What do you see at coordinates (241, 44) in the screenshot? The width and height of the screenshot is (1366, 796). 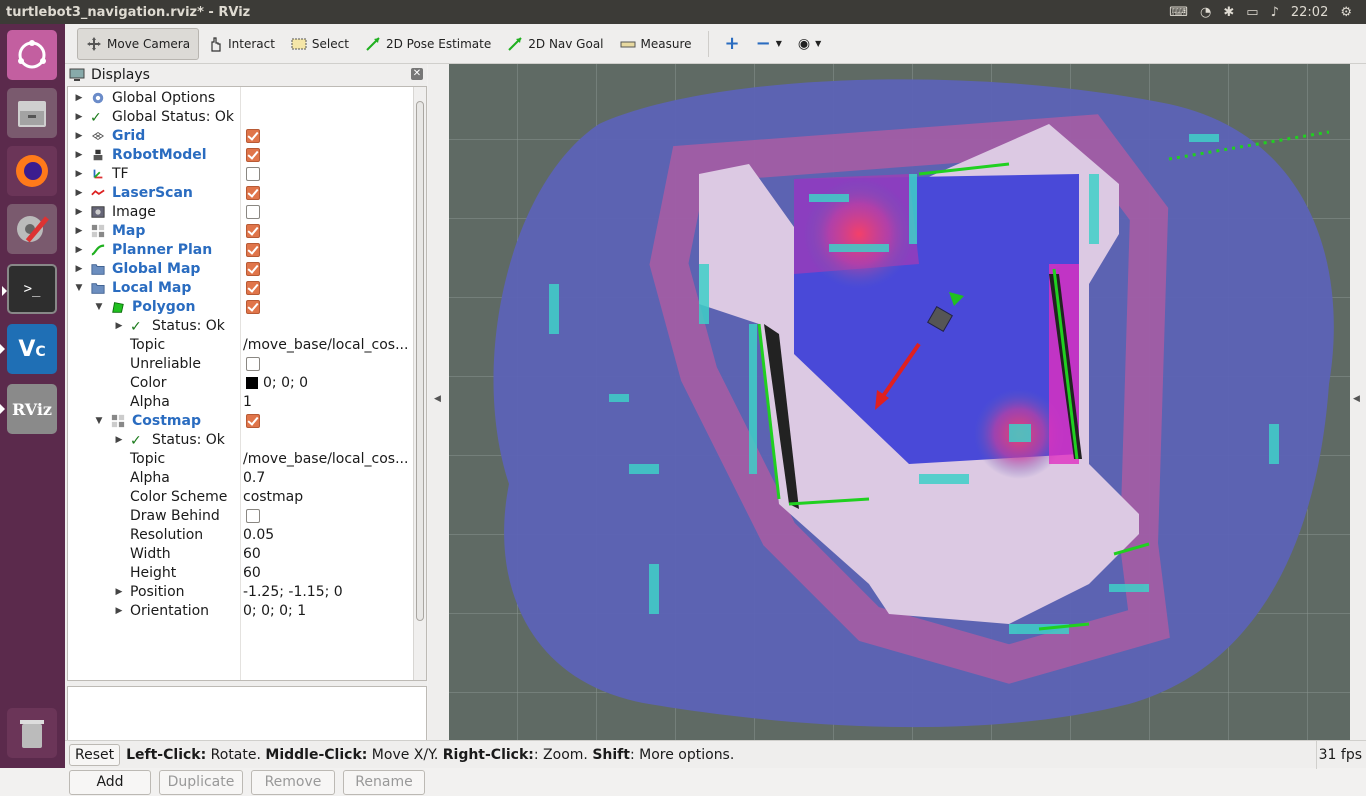 I see `interact-tool: Interact` at bounding box center [241, 44].